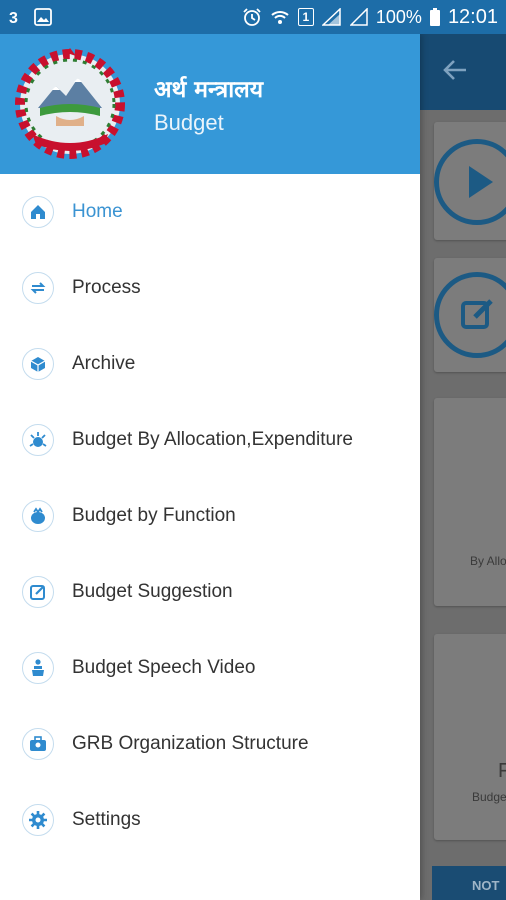 The image size is (506, 900). I want to click on status-bar: 3 1 100% 12:01, so click(253, 17).